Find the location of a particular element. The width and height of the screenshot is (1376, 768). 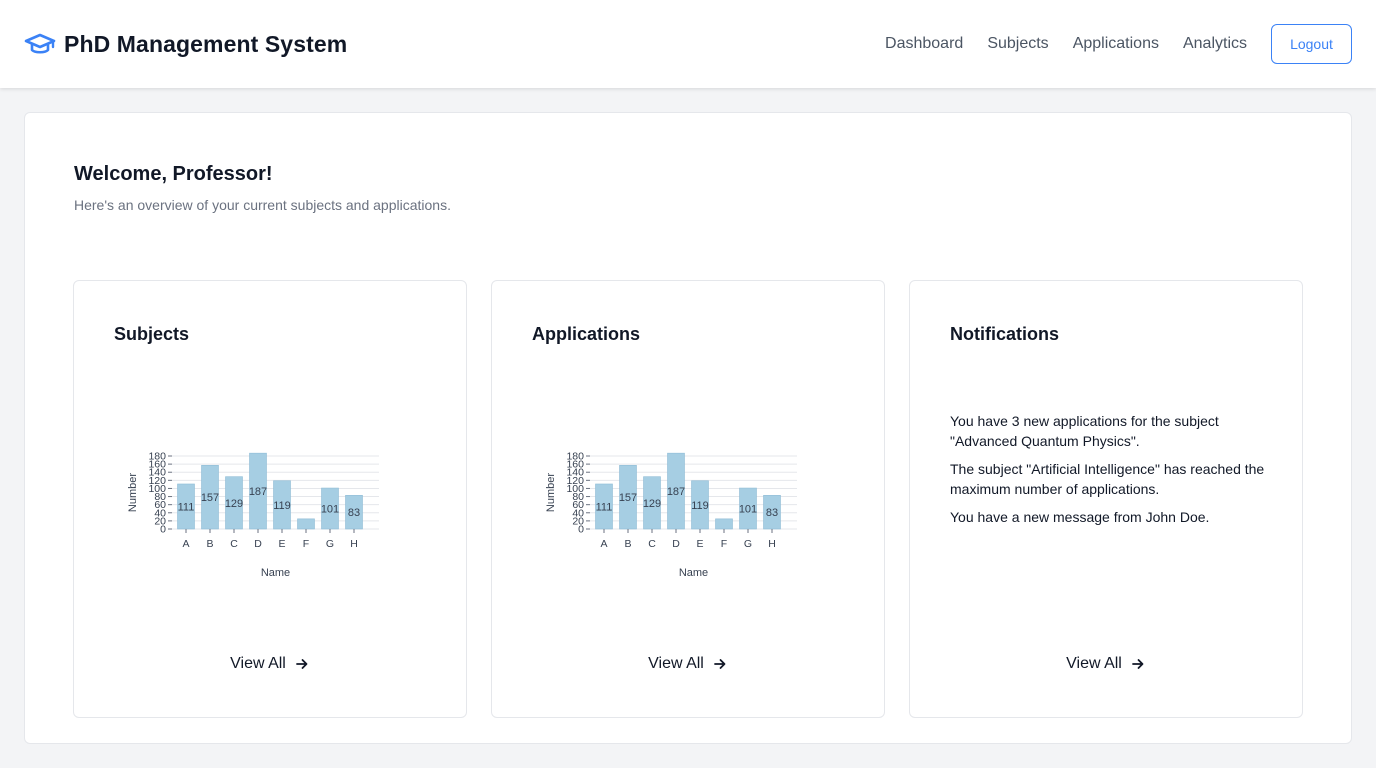

nav-link-analytics: Analytics is located at coordinates (1215, 44).